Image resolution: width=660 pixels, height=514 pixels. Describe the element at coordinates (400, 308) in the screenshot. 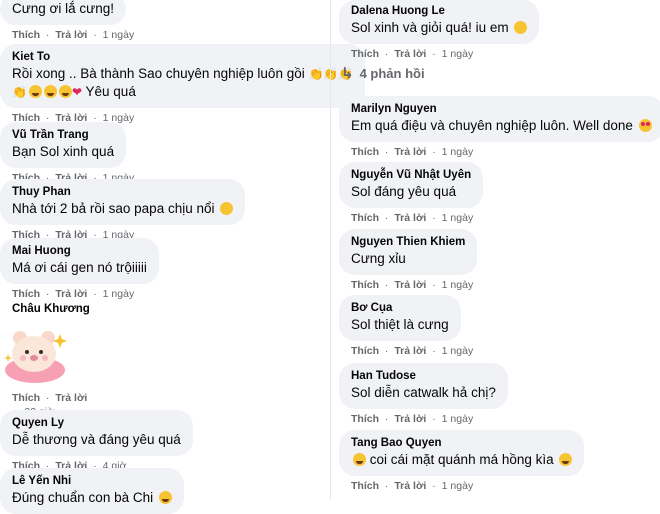

I see `author-name: Bơ Cụa` at that location.